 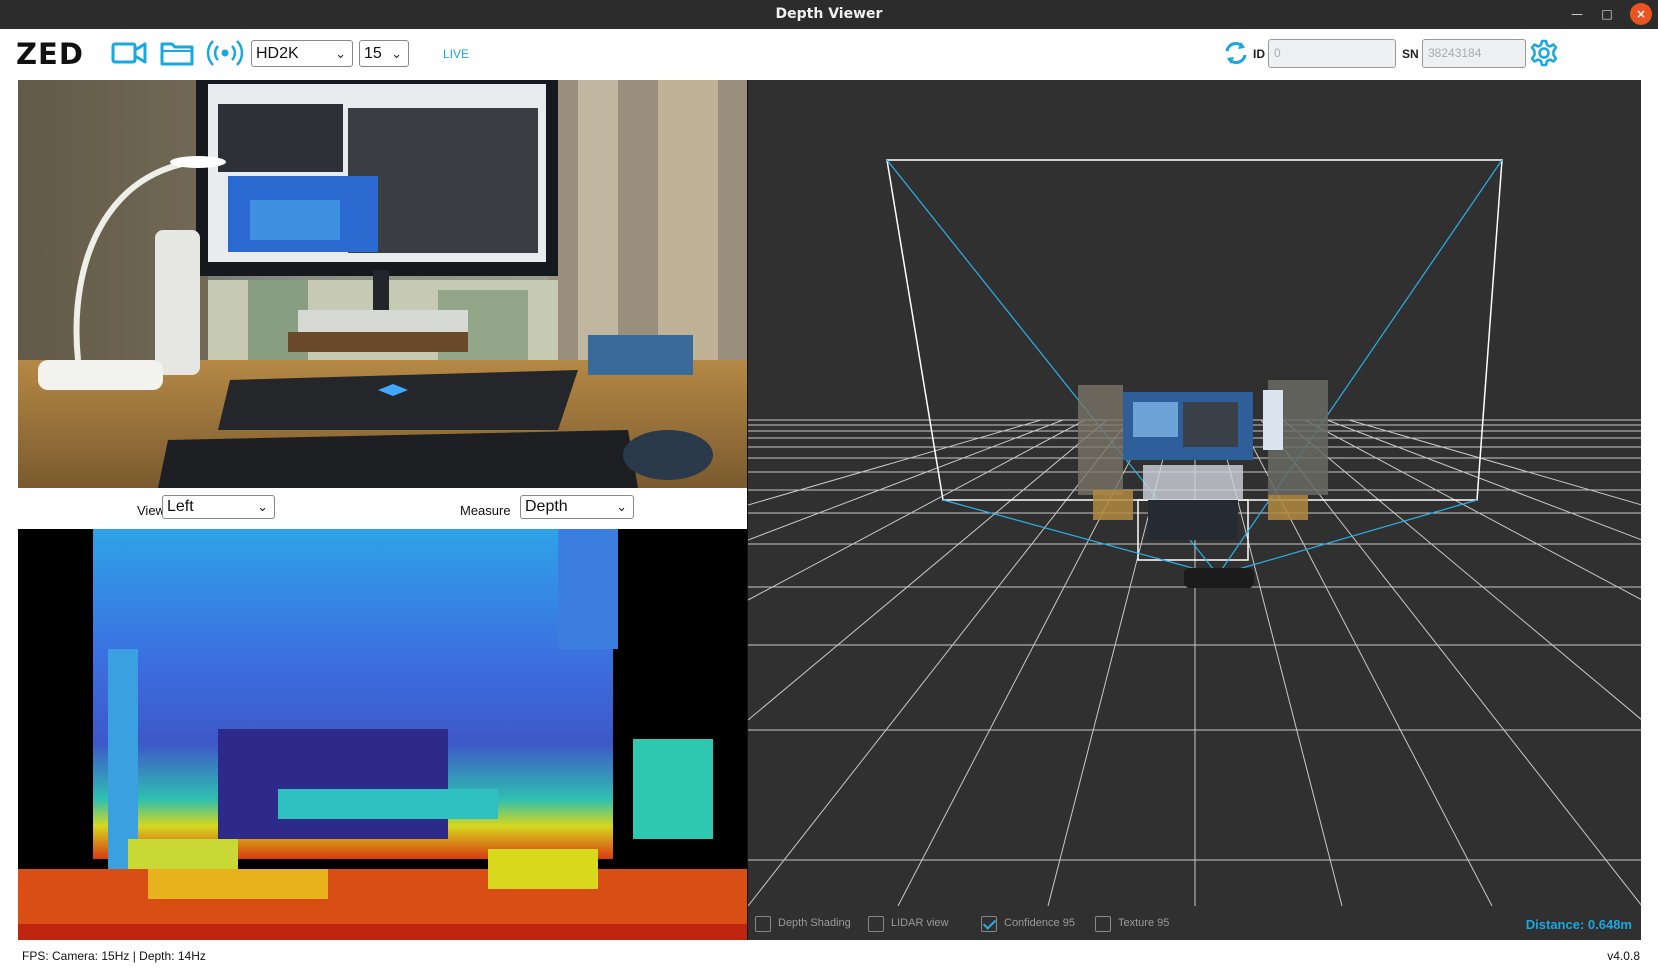 I want to click on confidence-label: Confidence 95, so click(x=1039, y=923).